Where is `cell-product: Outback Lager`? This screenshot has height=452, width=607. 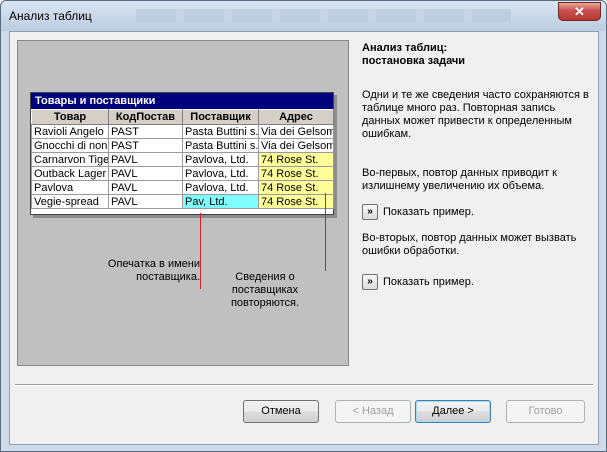
cell-product: Outback Lager is located at coordinates (70, 173).